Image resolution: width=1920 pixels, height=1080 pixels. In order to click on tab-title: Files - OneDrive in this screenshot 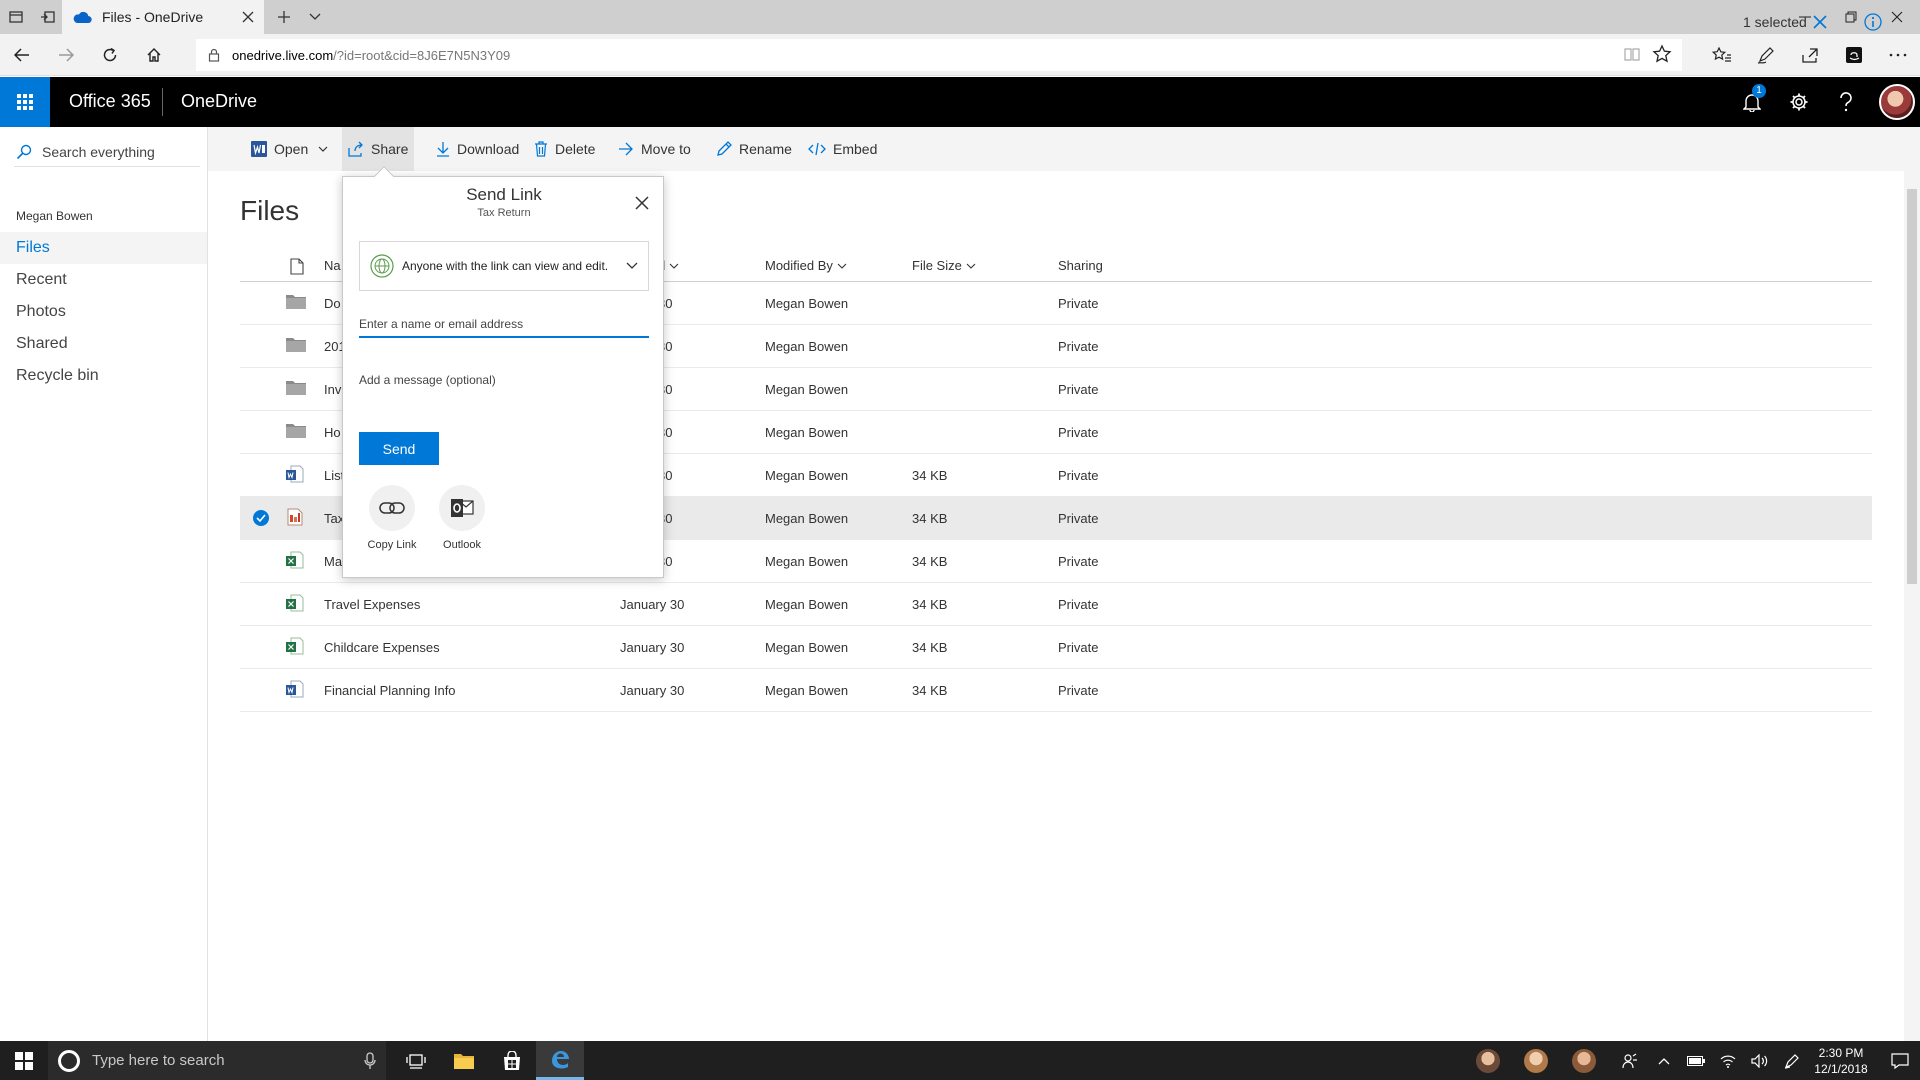, I will do `click(153, 17)`.